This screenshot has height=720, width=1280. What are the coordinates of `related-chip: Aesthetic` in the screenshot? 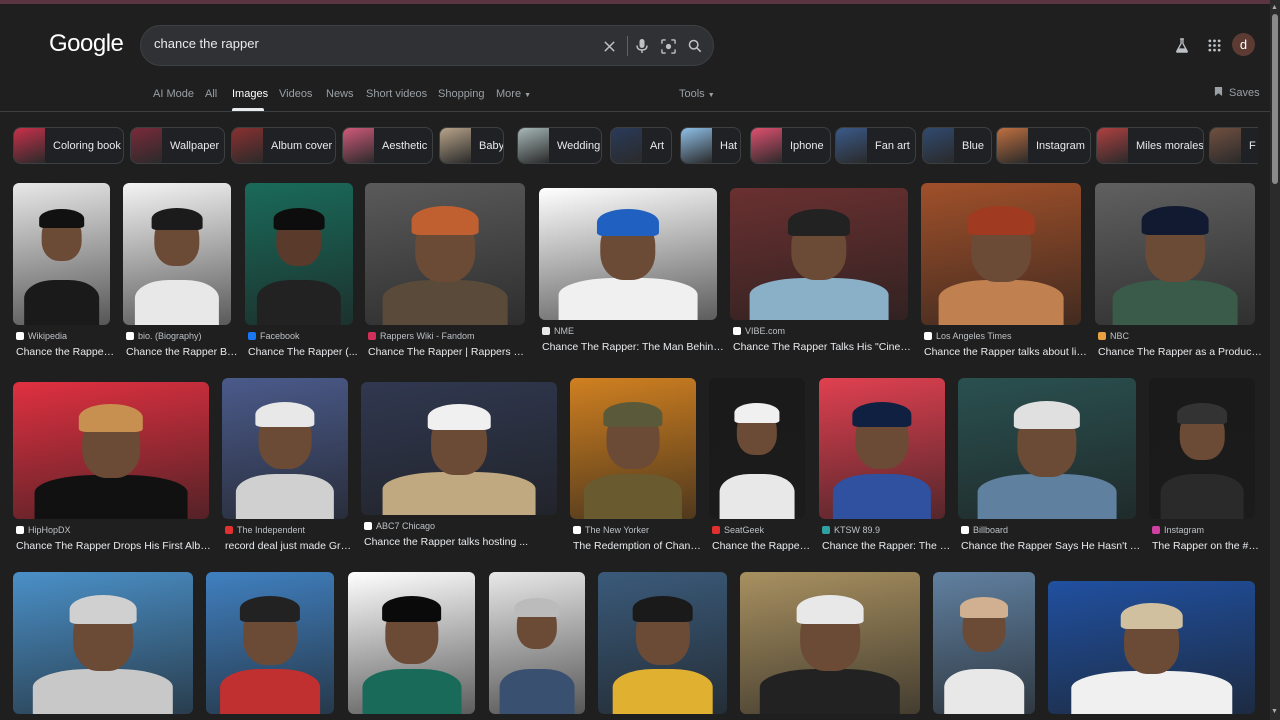 It's located at (387, 145).